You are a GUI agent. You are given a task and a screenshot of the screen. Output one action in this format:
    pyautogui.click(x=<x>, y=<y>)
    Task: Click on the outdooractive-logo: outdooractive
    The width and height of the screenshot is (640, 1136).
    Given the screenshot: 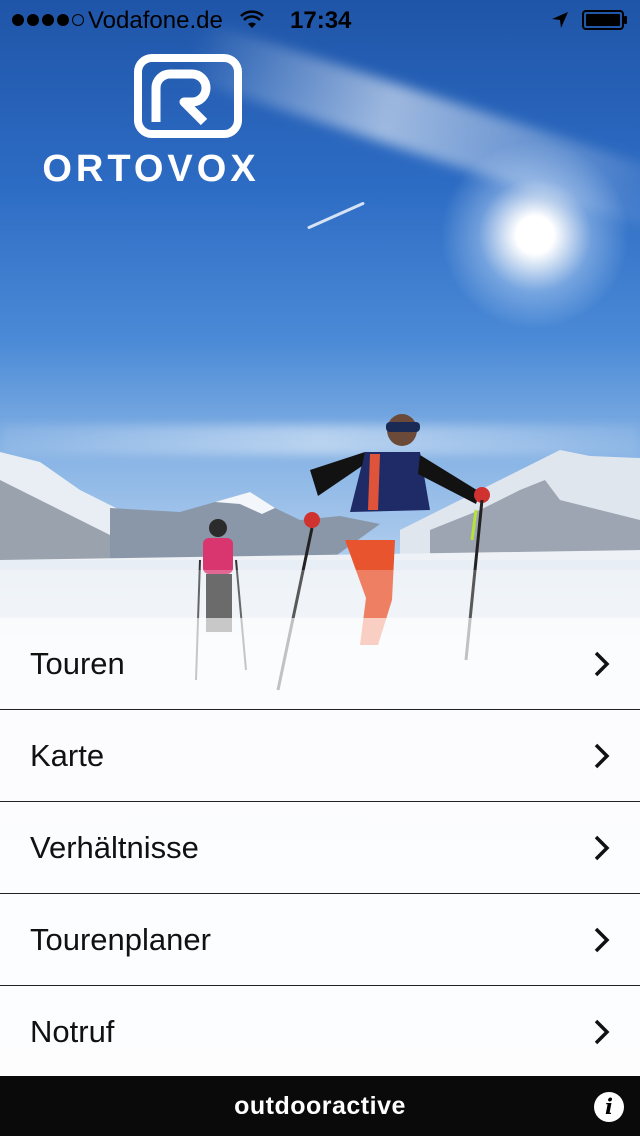 What is the action you would take?
    pyautogui.click(x=320, y=1106)
    